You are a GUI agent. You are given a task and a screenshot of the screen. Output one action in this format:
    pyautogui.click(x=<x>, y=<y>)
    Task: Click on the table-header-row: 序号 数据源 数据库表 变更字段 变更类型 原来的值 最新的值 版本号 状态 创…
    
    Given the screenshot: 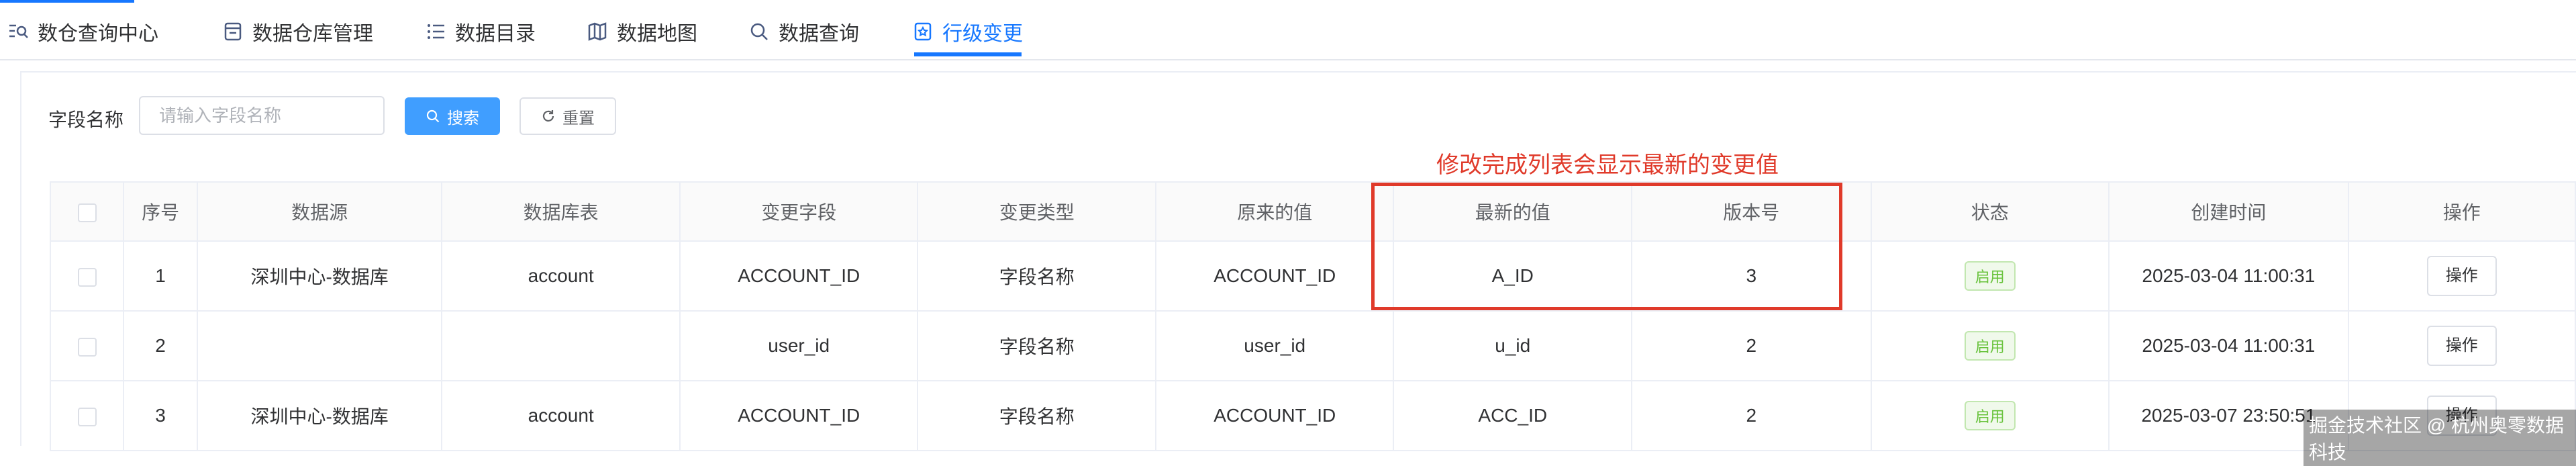 What is the action you would take?
    pyautogui.click(x=1312, y=211)
    